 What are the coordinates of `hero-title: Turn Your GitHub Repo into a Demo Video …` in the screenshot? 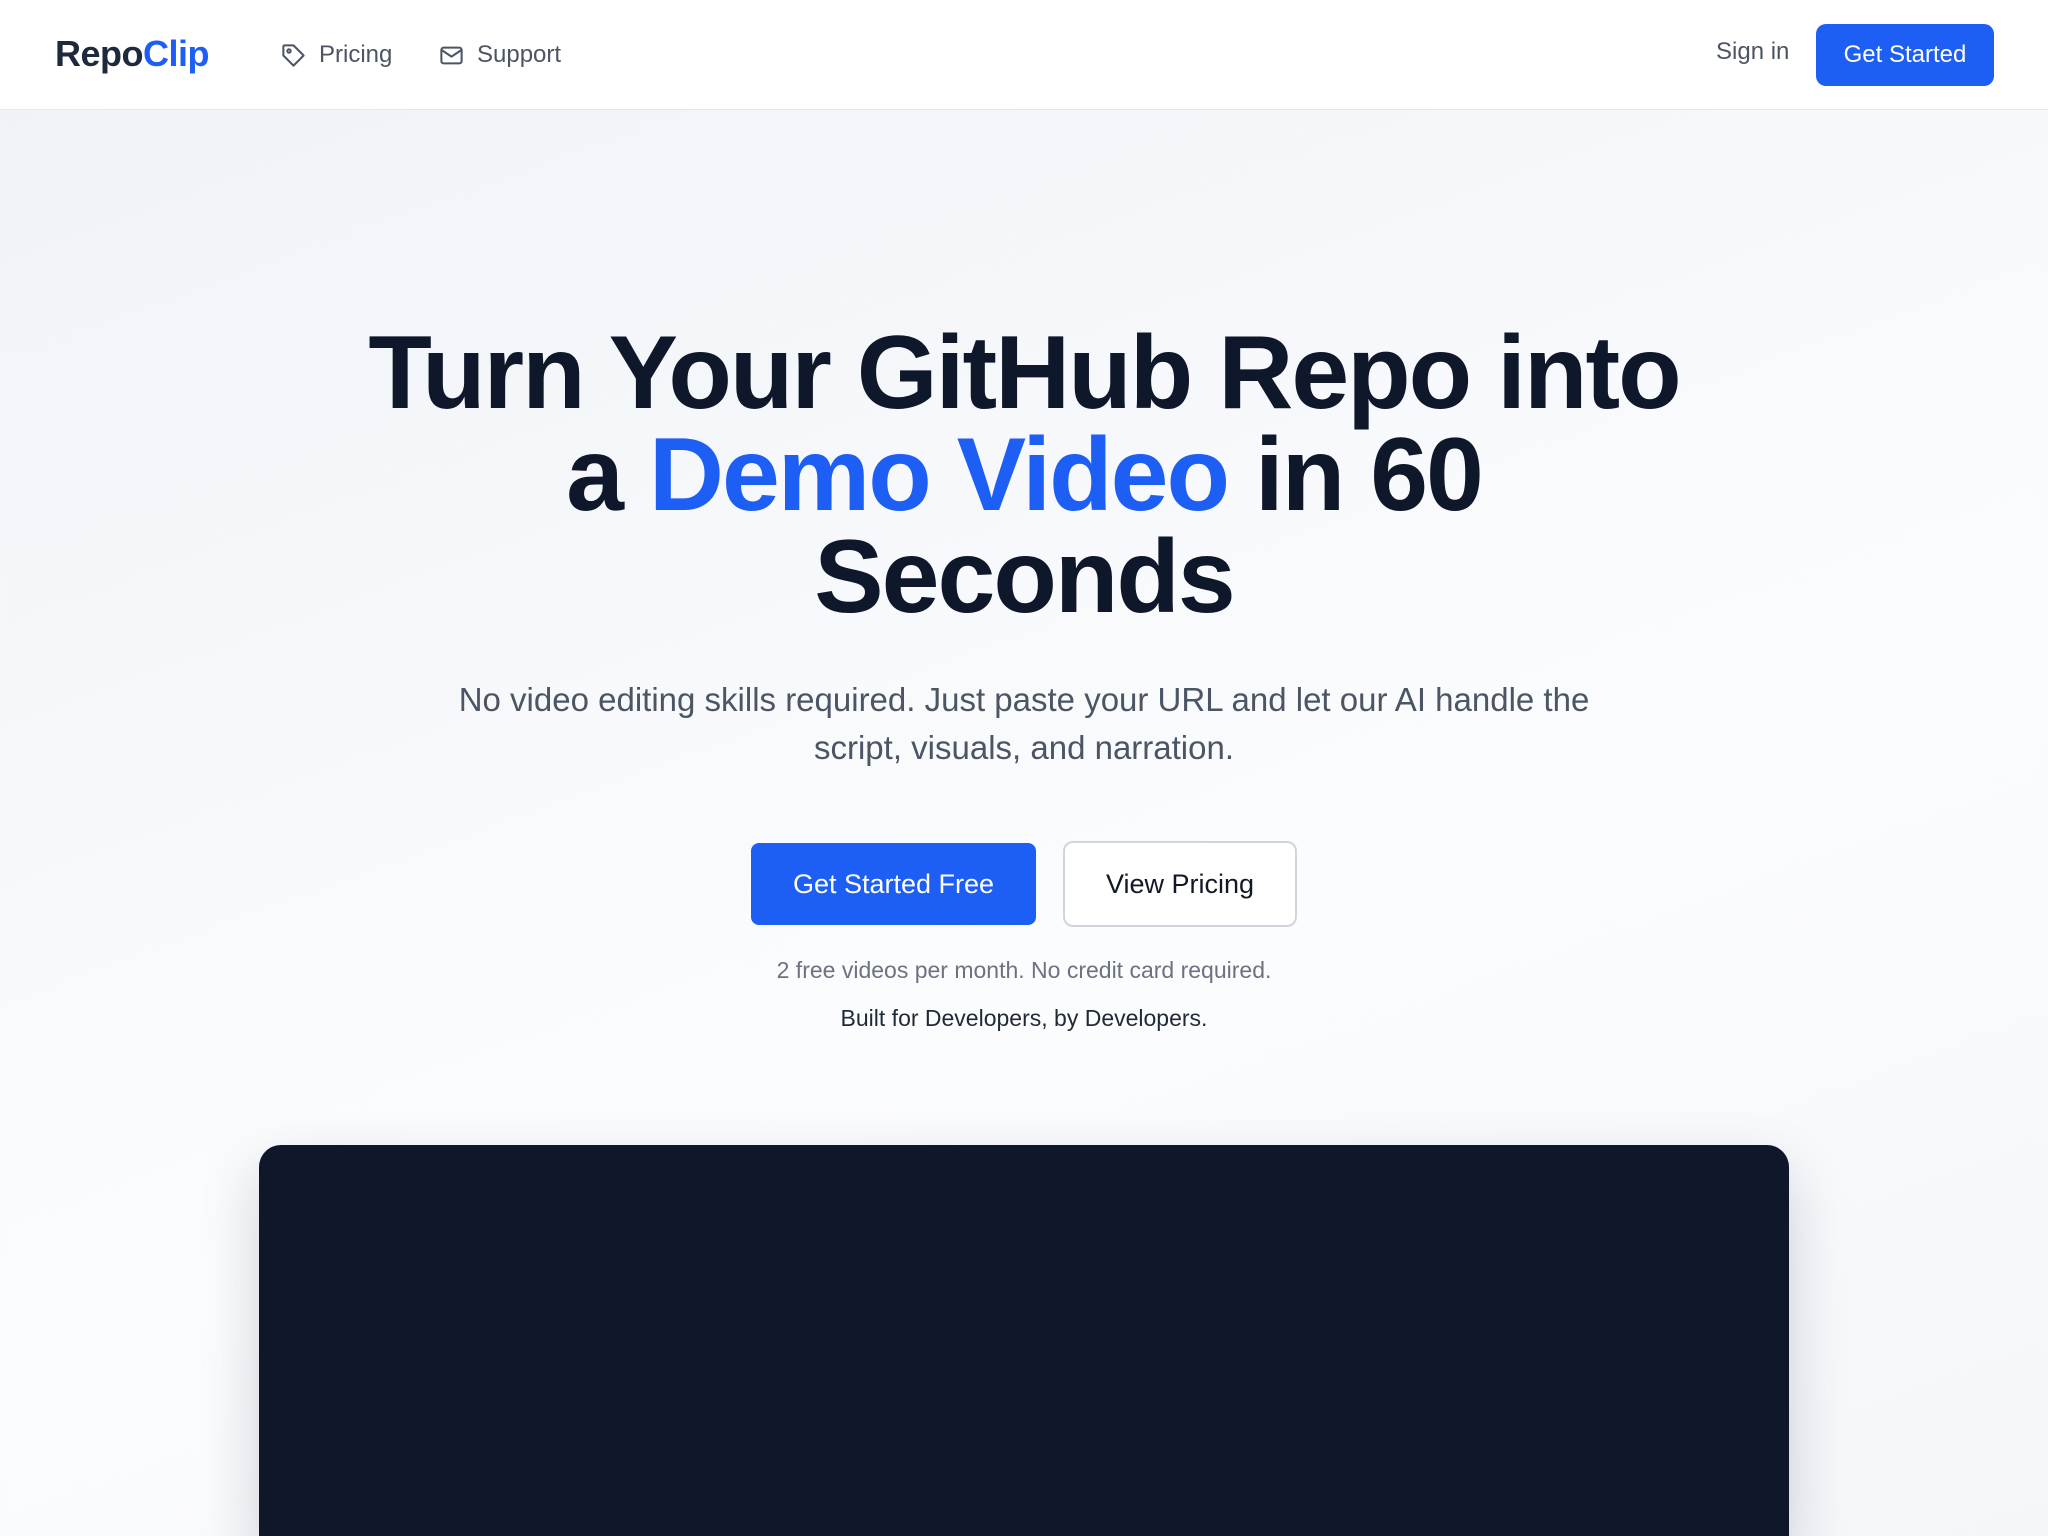 It's located at (1024, 475).